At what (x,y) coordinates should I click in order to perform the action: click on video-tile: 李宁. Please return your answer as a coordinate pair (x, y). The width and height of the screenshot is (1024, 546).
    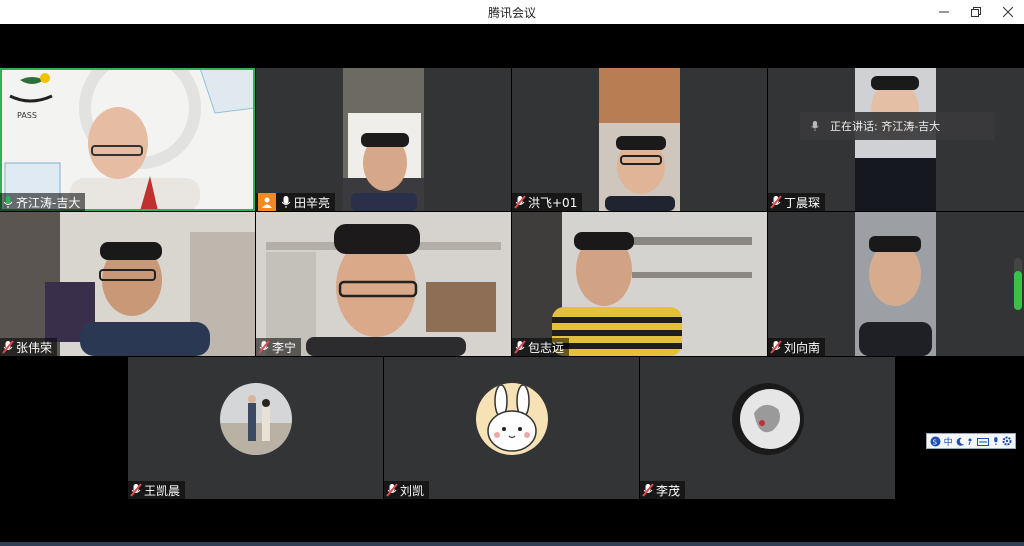
    Looking at the image, I should click on (383, 284).